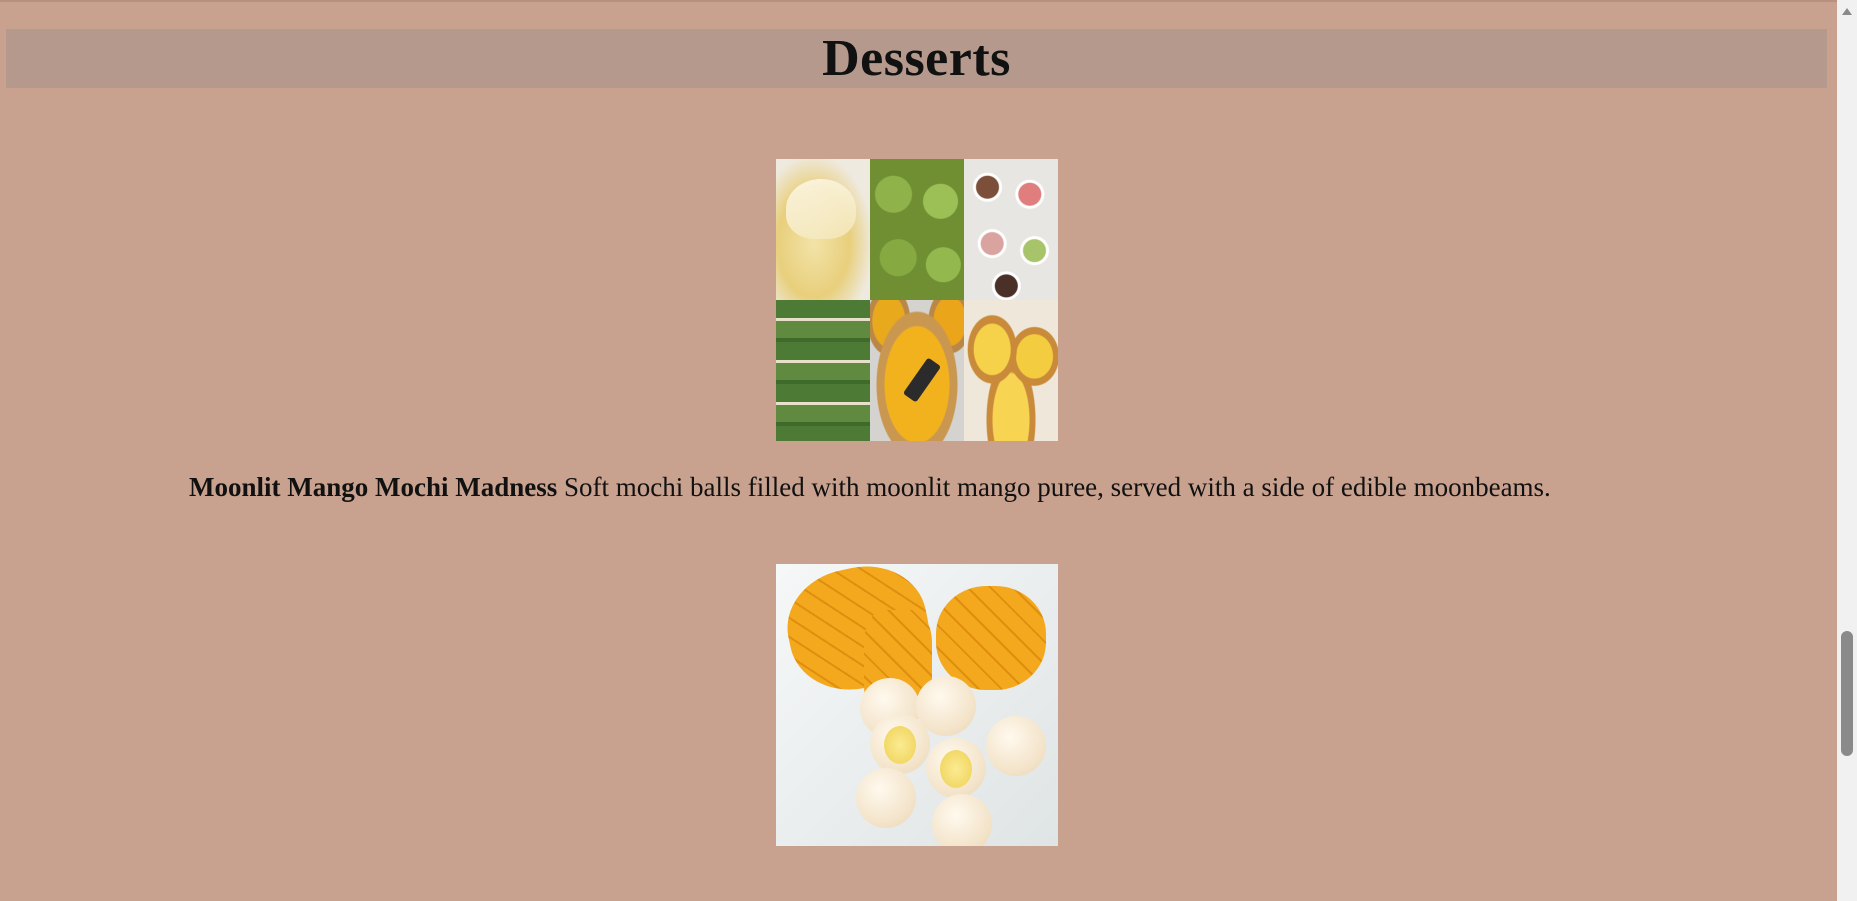 Image resolution: width=1857 pixels, height=901 pixels. I want to click on desserts-collage-image, so click(917, 300).